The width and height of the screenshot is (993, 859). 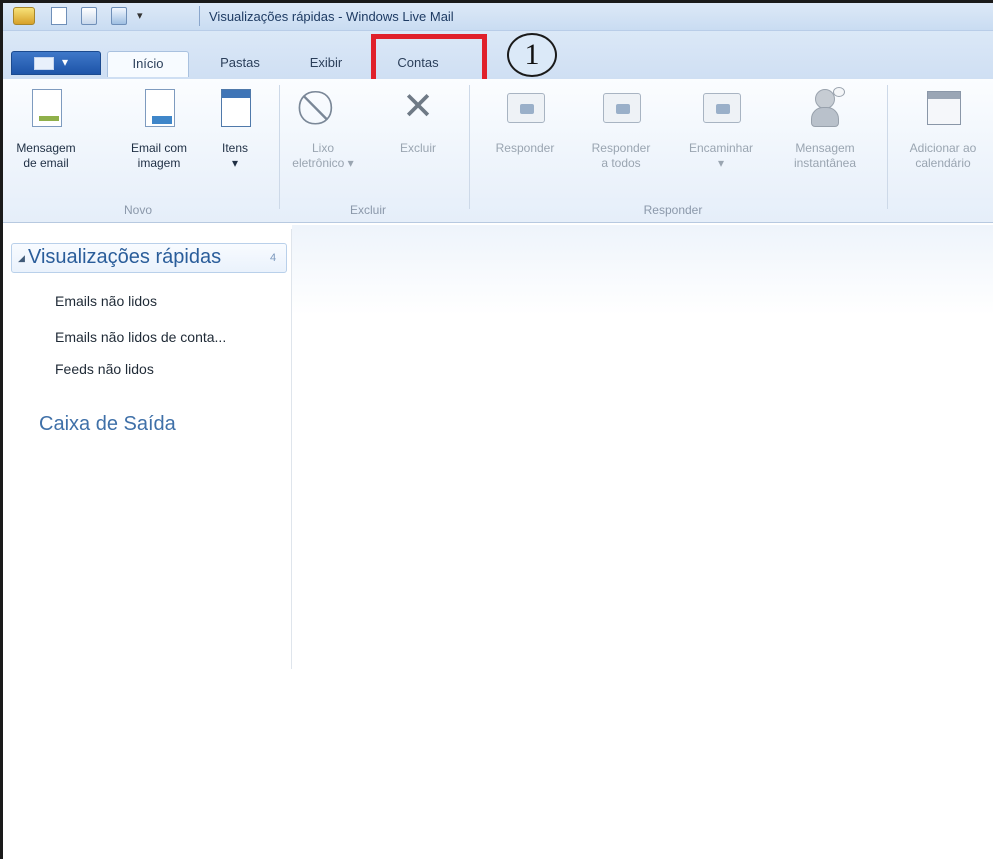 I want to click on quick-views-header: ◢ Visualizações rápidas 4, so click(x=149, y=258).